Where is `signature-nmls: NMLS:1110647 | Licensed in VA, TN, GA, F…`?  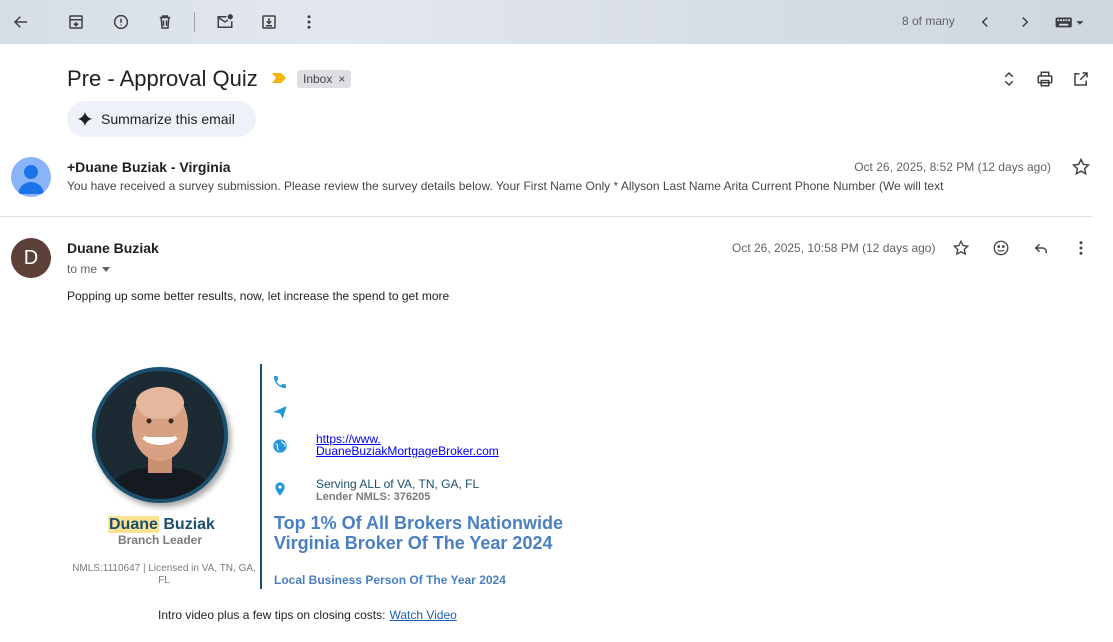 signature-nmls: NMLS:1110647 | Licensed in VA, TN, GA, F… is located at coordinates (164, 574).